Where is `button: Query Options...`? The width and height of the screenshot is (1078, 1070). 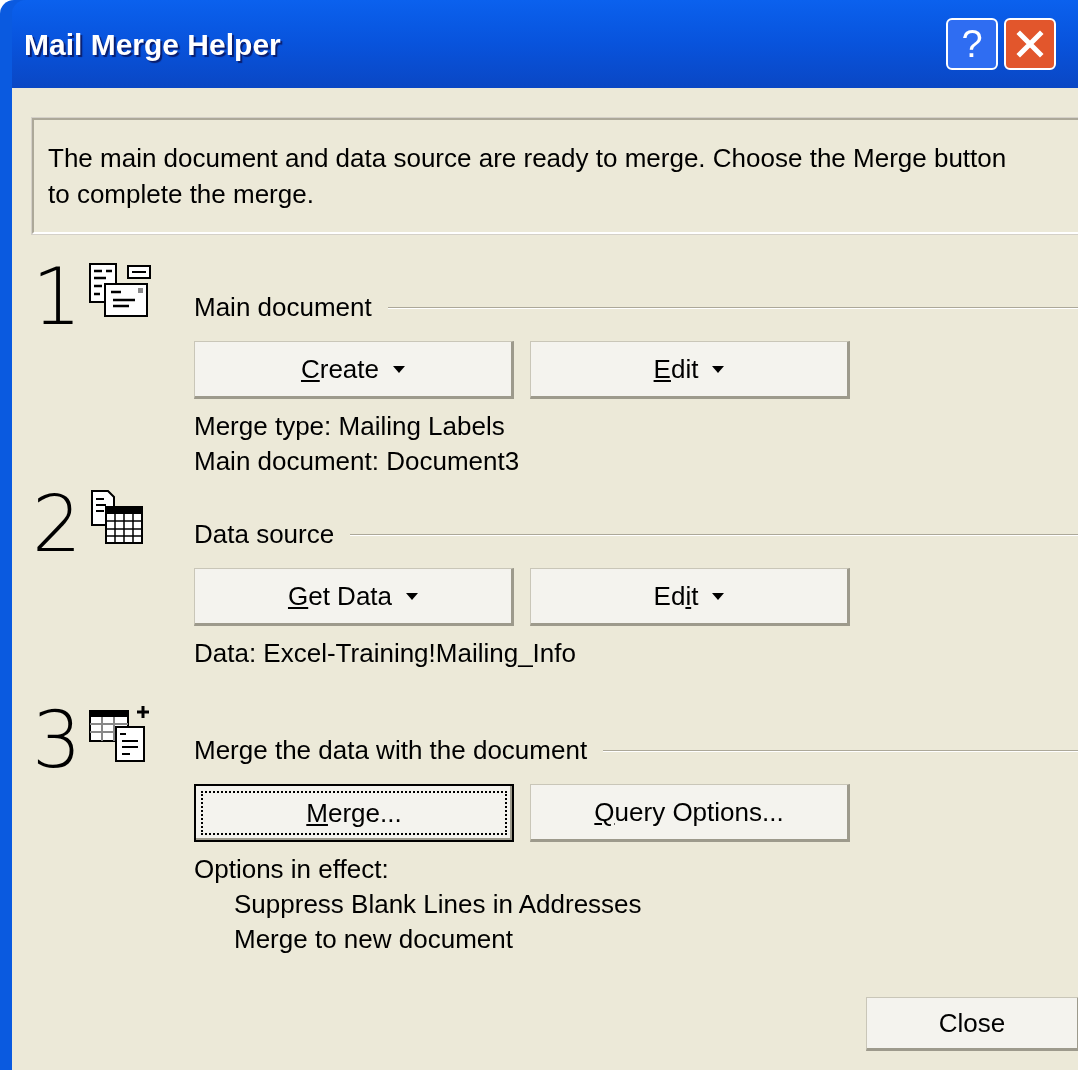 button: Query Options... is located at coordinates (690, 813).